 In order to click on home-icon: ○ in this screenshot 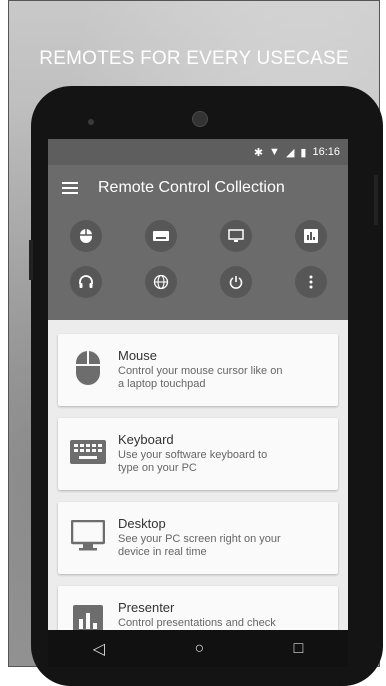, I will do `click(199, 649)`.